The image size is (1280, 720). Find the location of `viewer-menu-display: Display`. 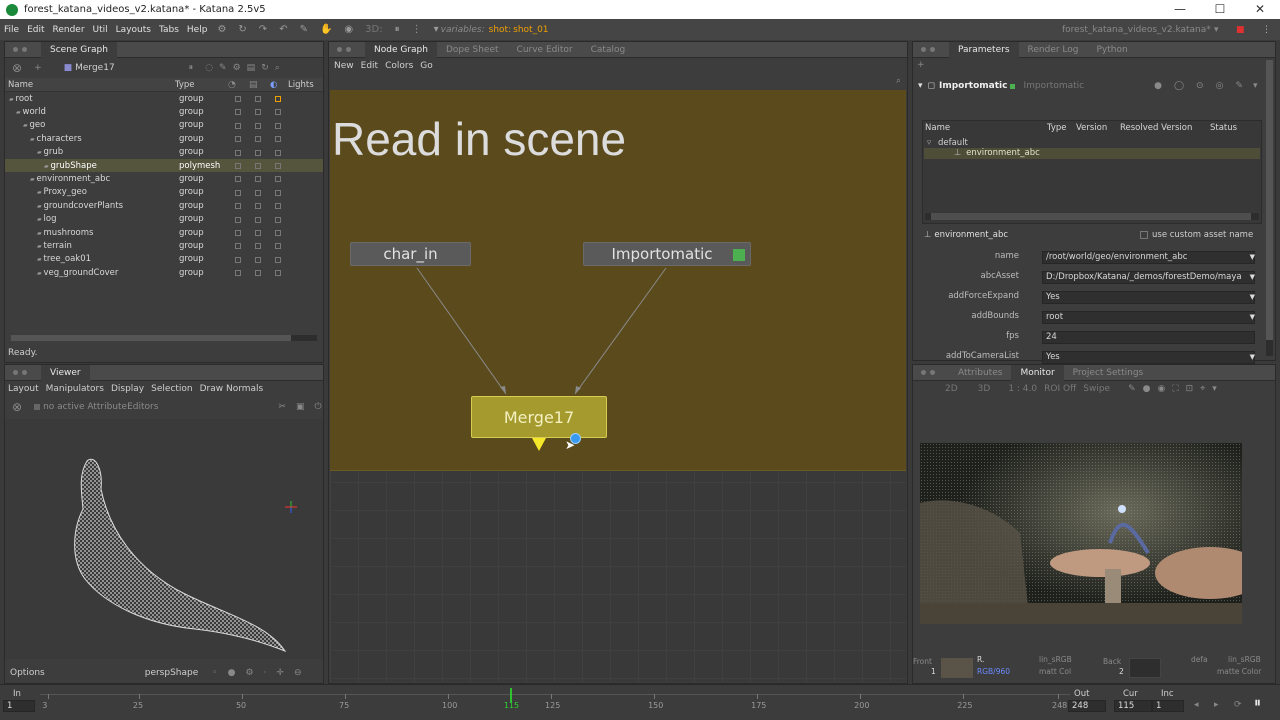

viewer-menu-display: Display is located at coordinates (127, 389).